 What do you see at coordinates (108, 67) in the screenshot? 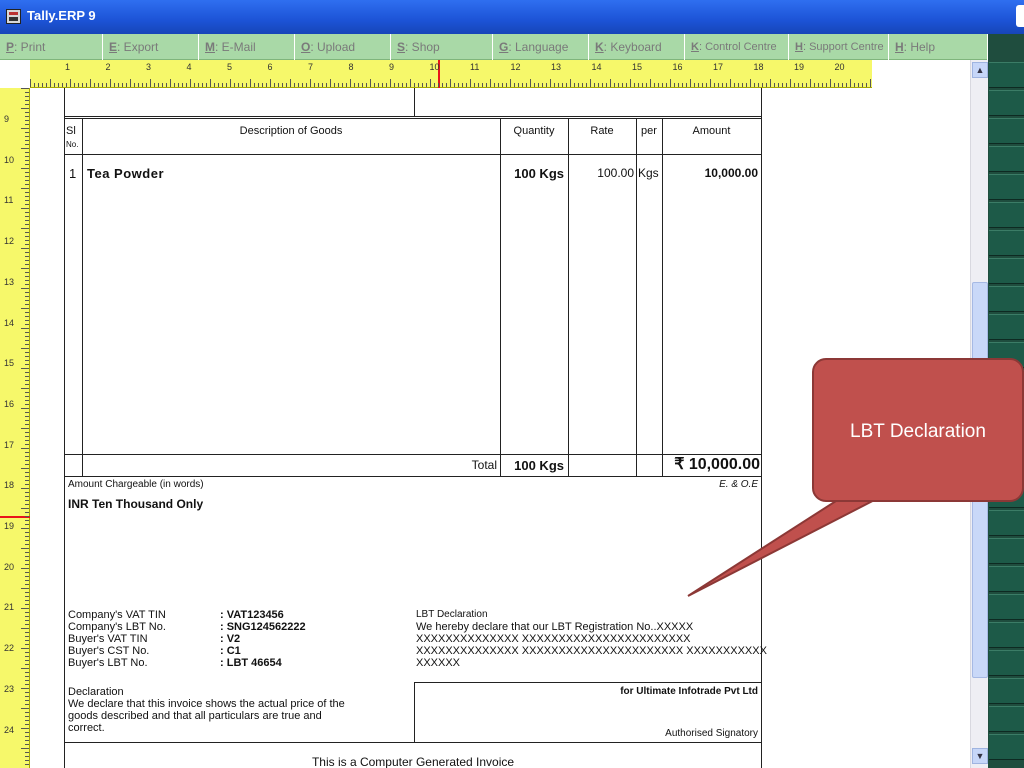
I see `ruler-number: 2` at bounding box center [108, 67].